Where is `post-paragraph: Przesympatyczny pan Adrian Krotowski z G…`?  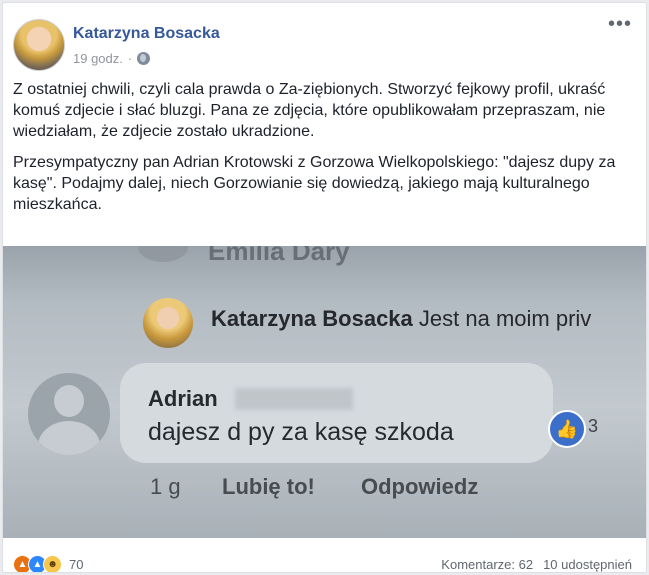 post-paragraph: Przesympatyczny pan Adrian Krotowski z G… is located at coordinates (314, 183).